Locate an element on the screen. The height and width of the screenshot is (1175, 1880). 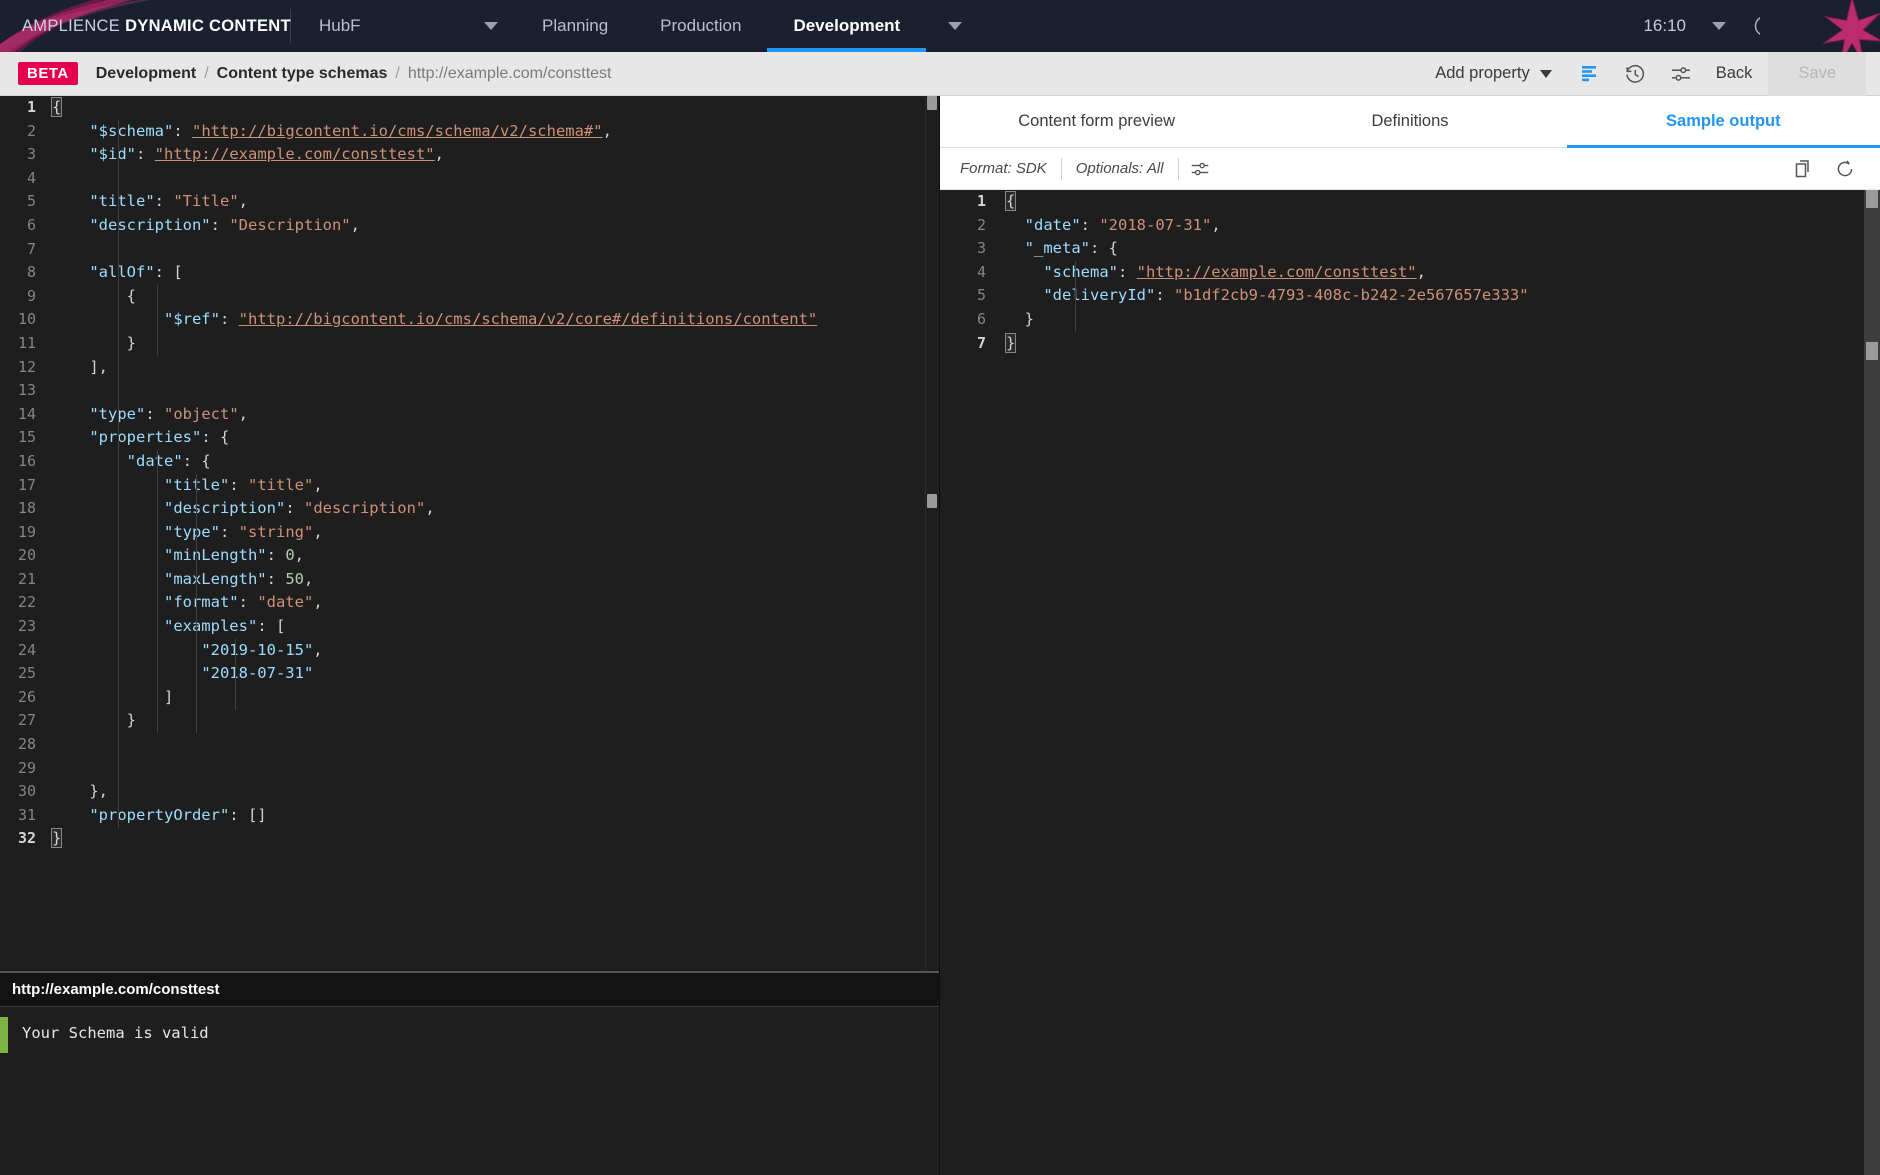
code-line-text: "allOf": [ is located at coordinates (495, 273).